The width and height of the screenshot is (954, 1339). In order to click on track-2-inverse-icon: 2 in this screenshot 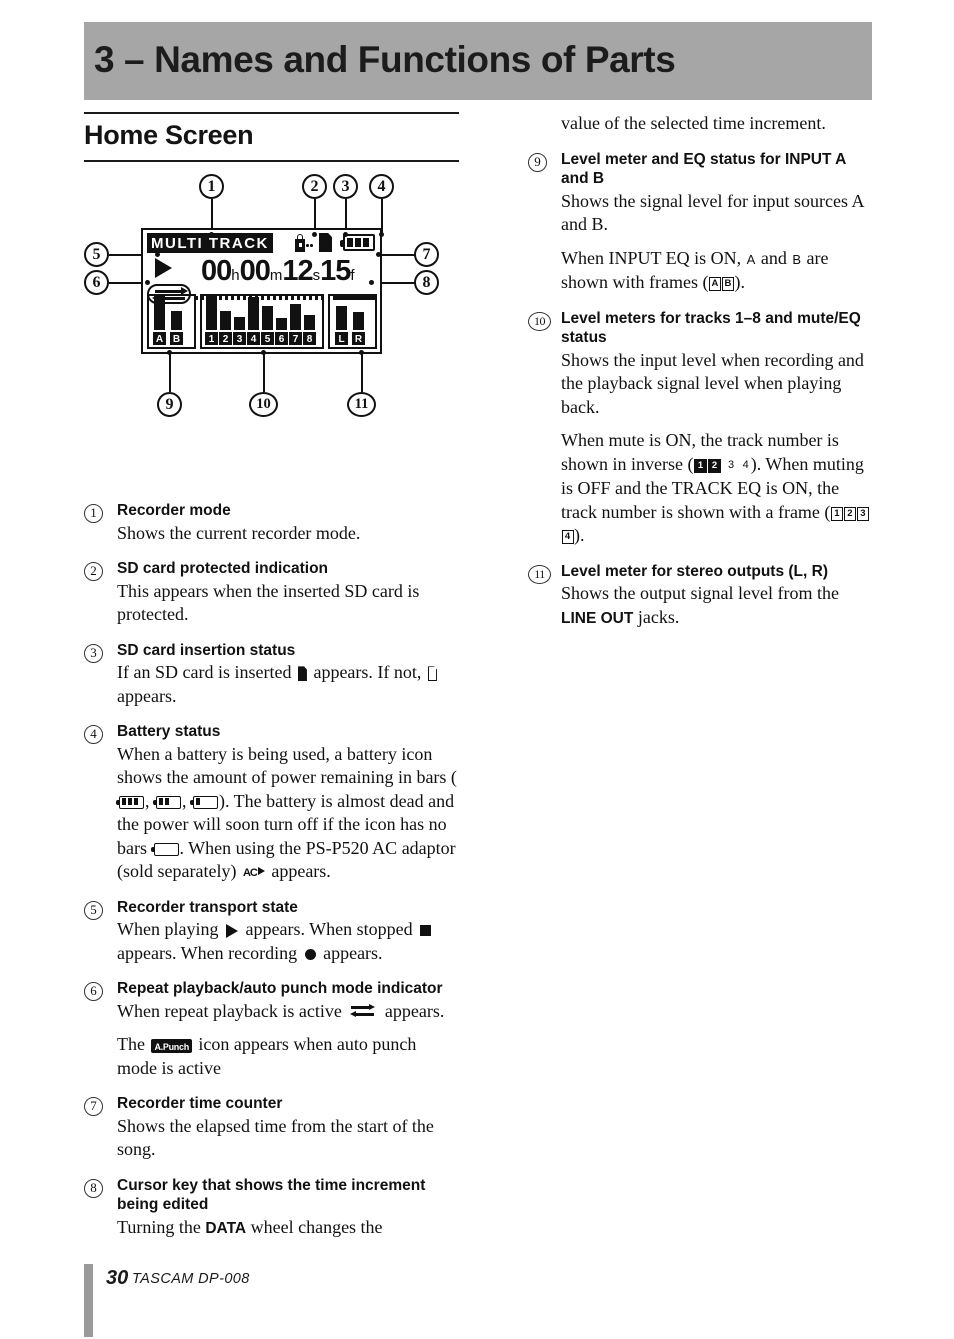, I will do `click(714, 465)`.